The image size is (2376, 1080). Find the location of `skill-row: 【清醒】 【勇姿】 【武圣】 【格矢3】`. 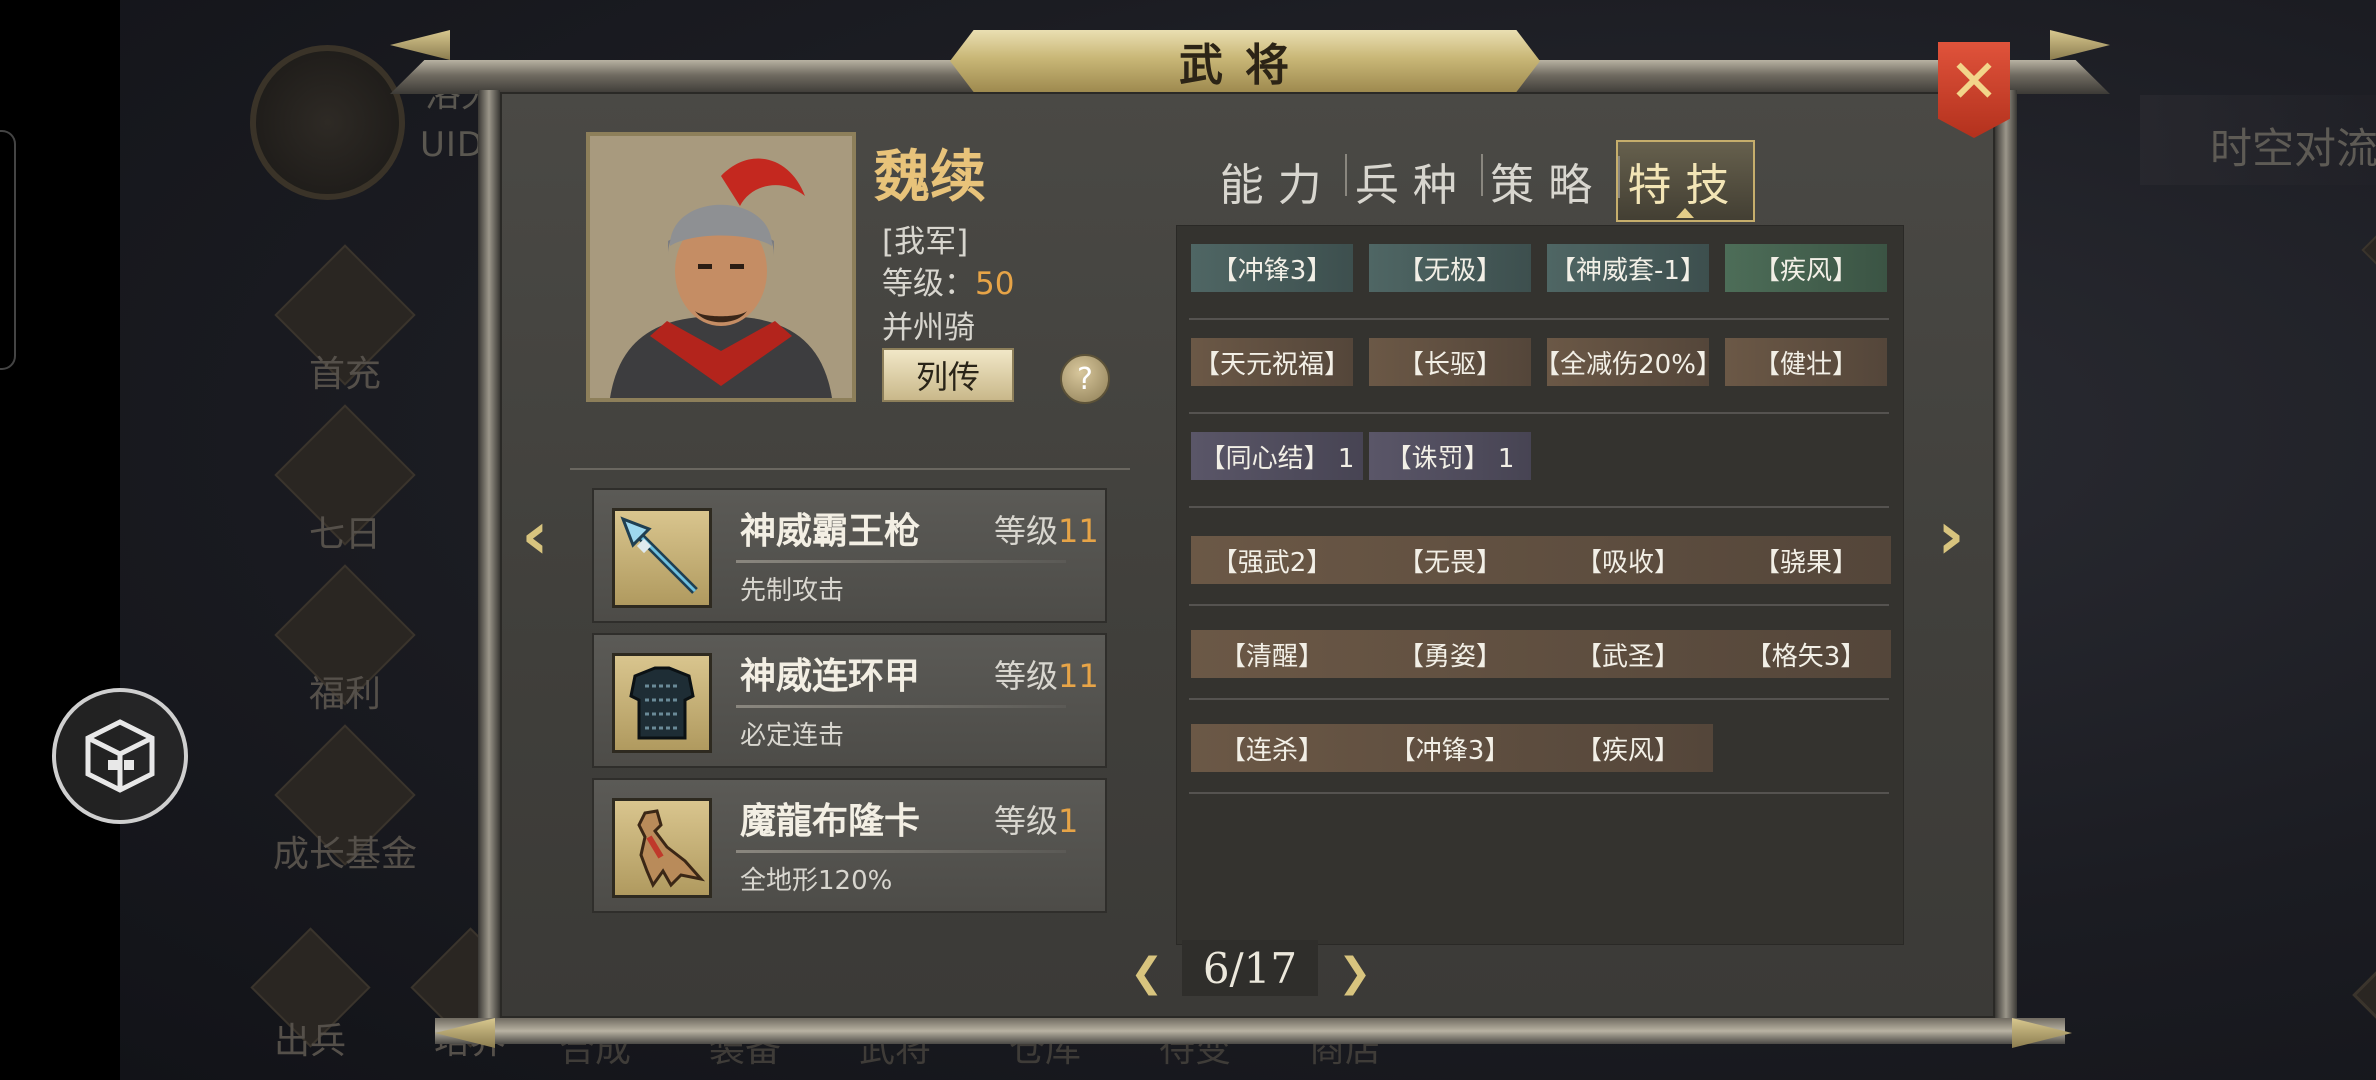

skill-row: 【清醒】 【勇姿】 【武圣】 【格矢3】 is located at coordinates (1540, 653).